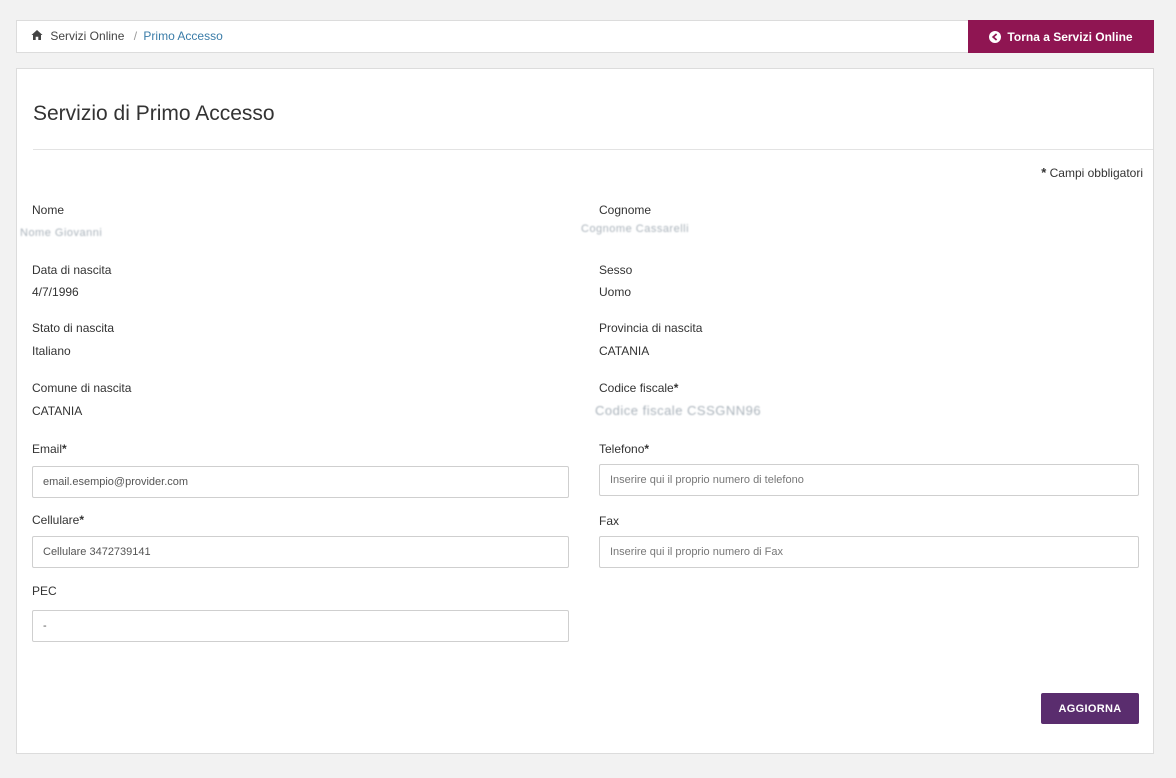 The width and height of the screenshot is (1176, 778). Describe the element at coordinates (64, 449) in the screenshot. I see `email-required-star: *` at that location.